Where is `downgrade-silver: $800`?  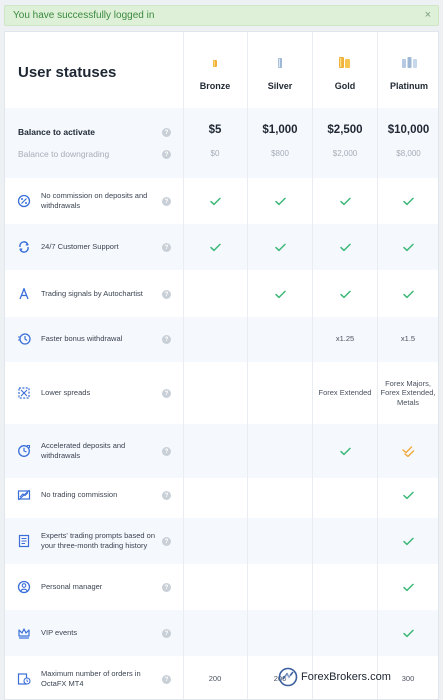
downgrade-silver: $800 is located at coordinates (280, 153).